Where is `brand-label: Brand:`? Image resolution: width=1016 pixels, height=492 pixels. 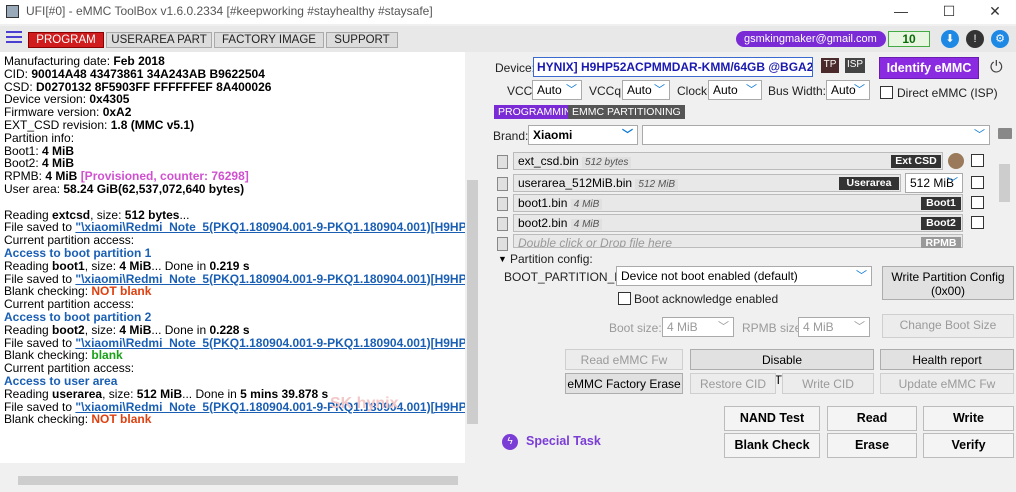
brand-label: Brand: is located at coordinates (511, 136).